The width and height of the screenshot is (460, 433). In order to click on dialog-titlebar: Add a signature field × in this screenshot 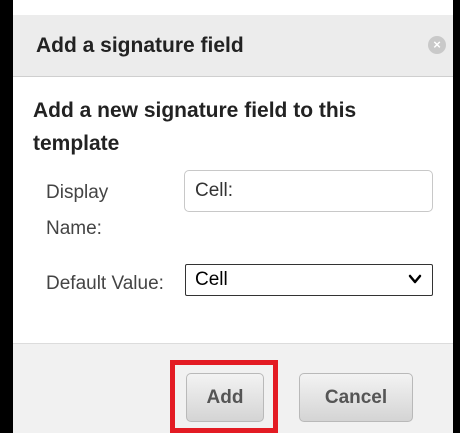, I will do `click(233, 46)`.